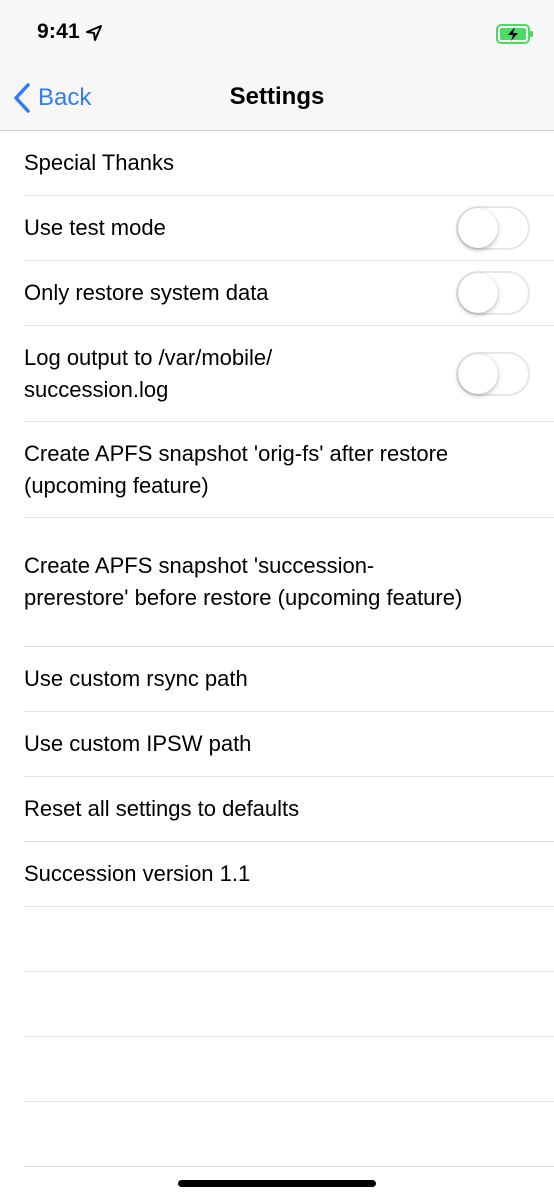 The width and height of the screenshot is (554, 1200). I want to click on row-label: Special Thanks, so click(99, 162).